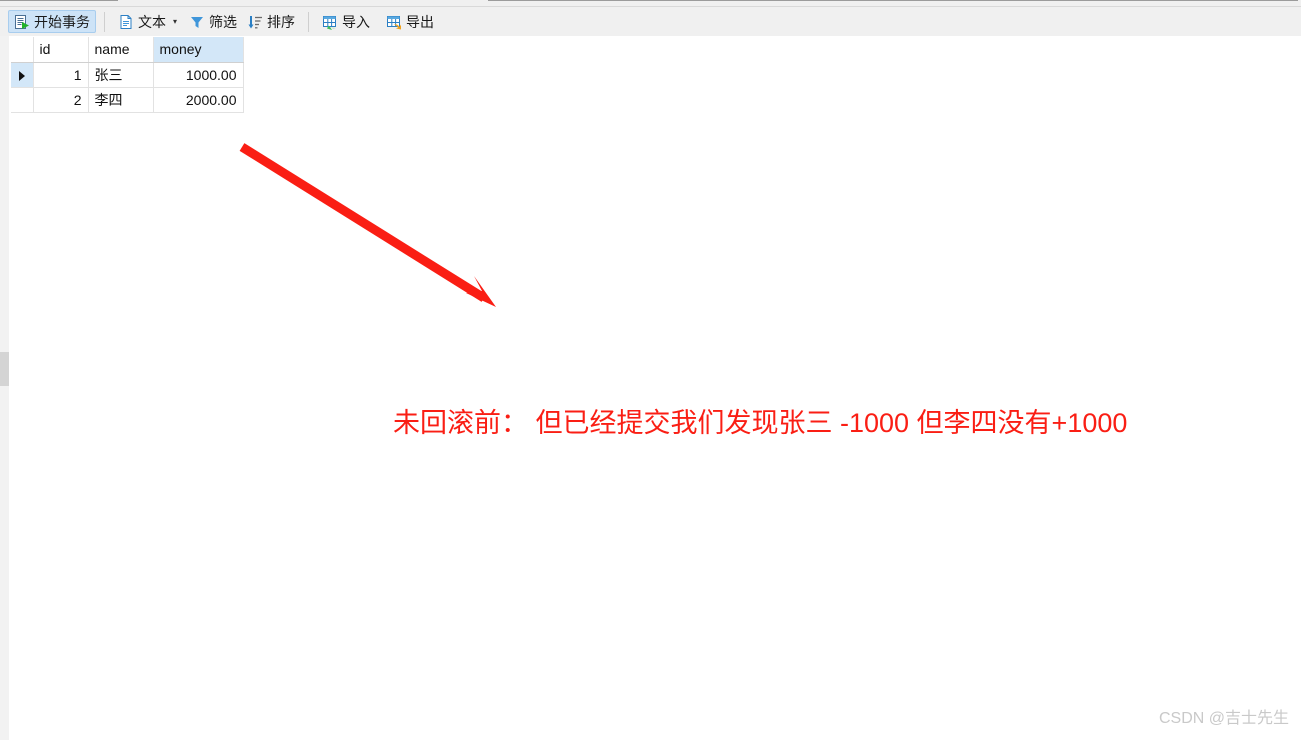 This screenshot has width=1301, height=740. What do you see at coordinates (367, 225) in the screenshot?
I see `annotation-arrow-icon` at bounding box center [367, 225].